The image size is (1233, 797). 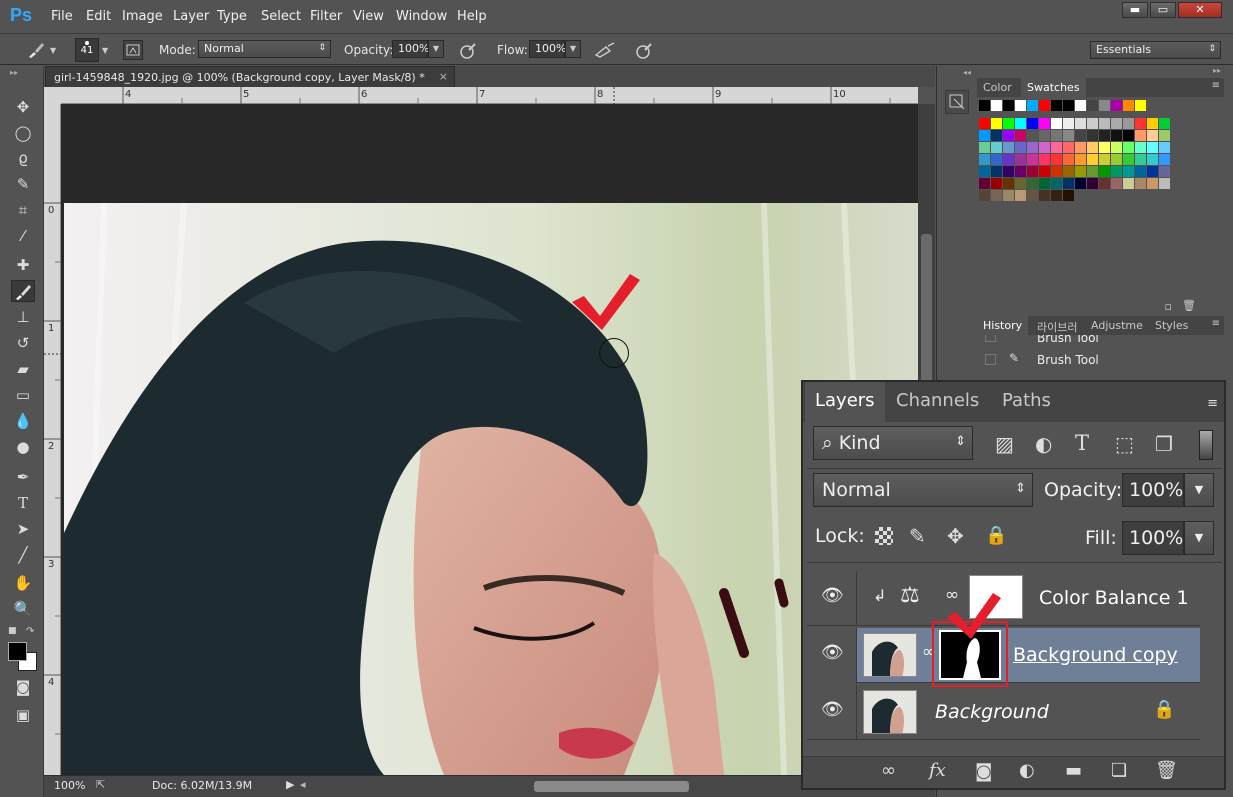 I want to click on folder-icon: ▬, so click(x=1073, y=770).